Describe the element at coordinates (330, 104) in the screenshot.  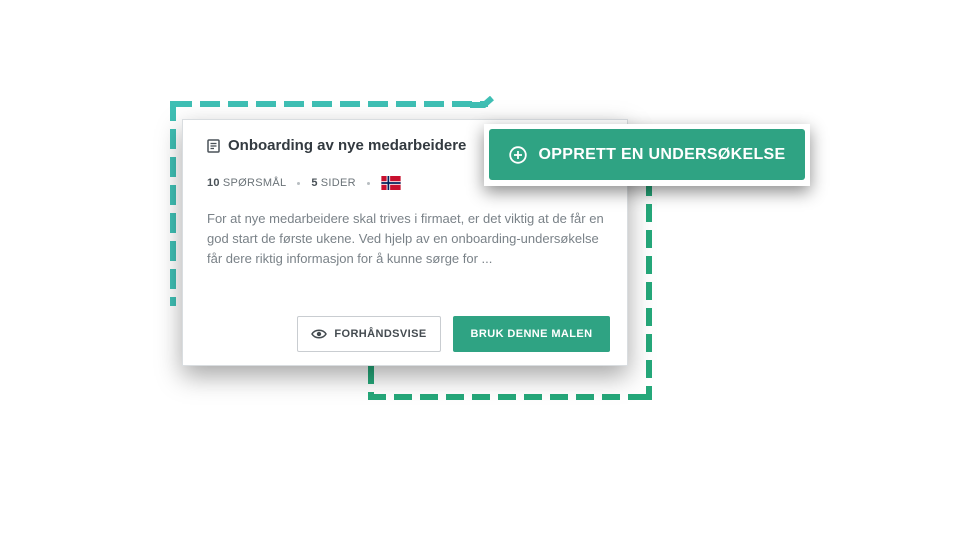
I see `teal-dashed-outline-top` at that location.